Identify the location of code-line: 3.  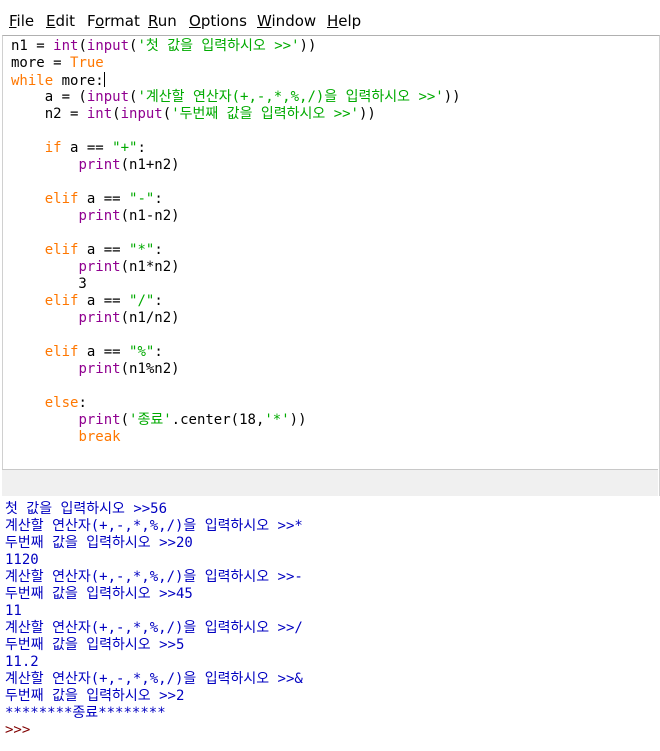
(49, 284).